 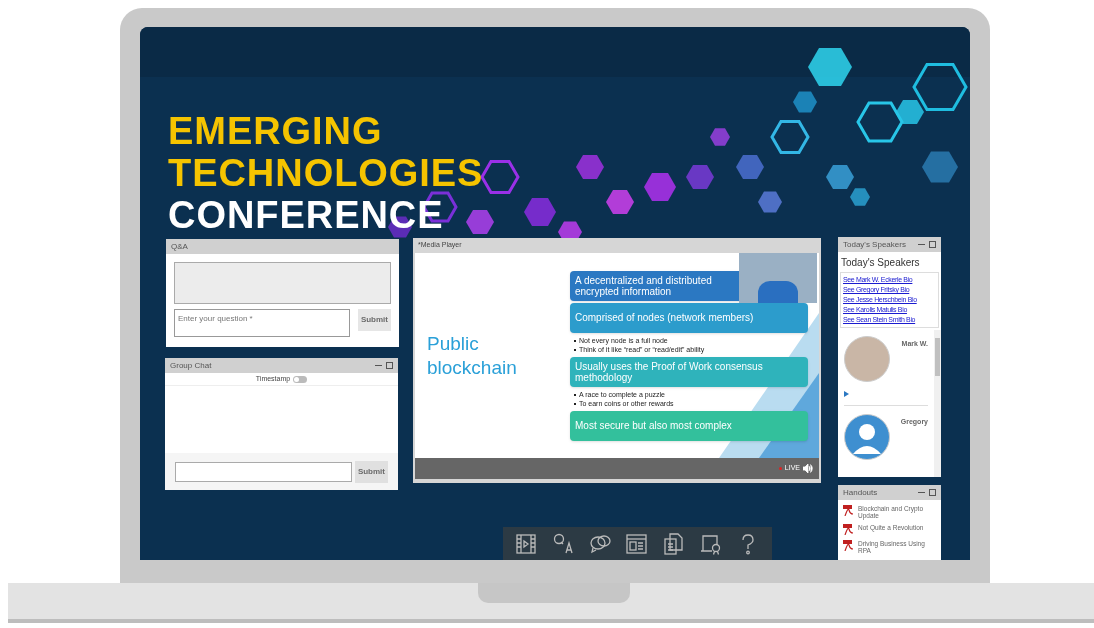 I want to click on banner-title-line: EMERGING, so click(x=276, y=131).